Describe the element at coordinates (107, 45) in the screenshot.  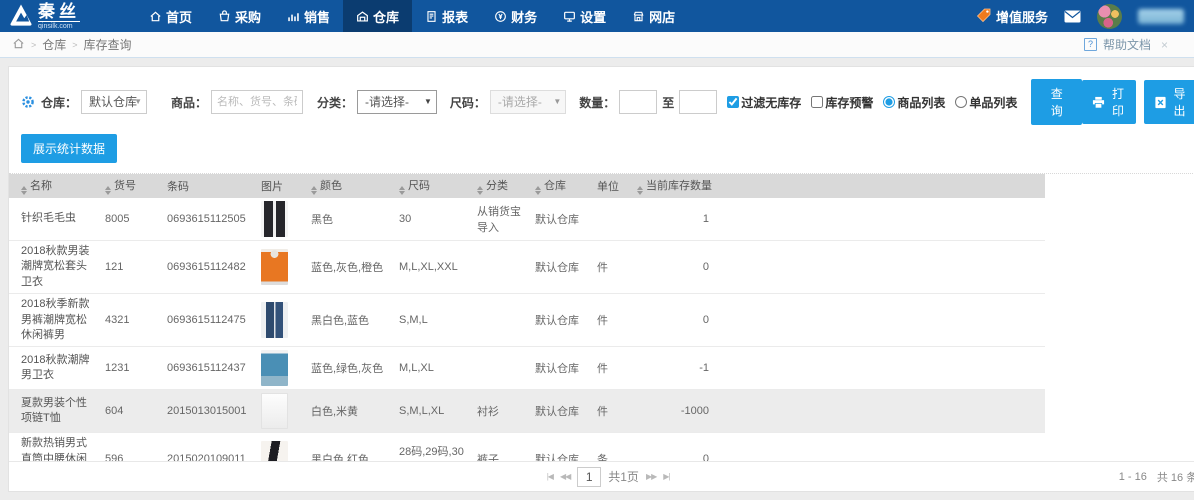
I see `breadcrumb-stock-query: 库存查询` at that location.